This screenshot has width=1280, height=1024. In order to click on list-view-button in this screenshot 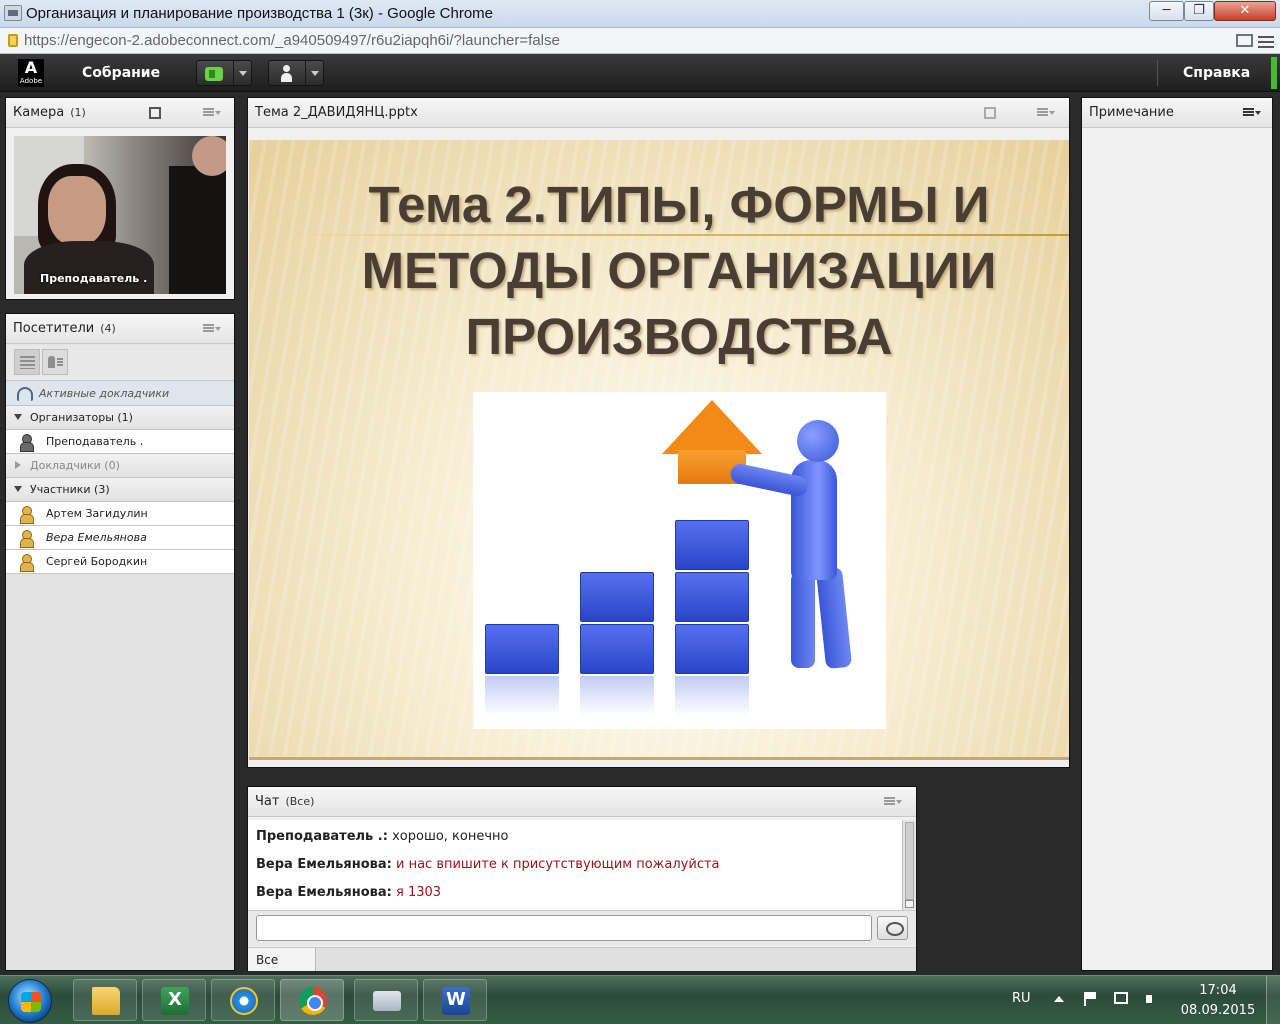, I will do `click(27, 362)`.